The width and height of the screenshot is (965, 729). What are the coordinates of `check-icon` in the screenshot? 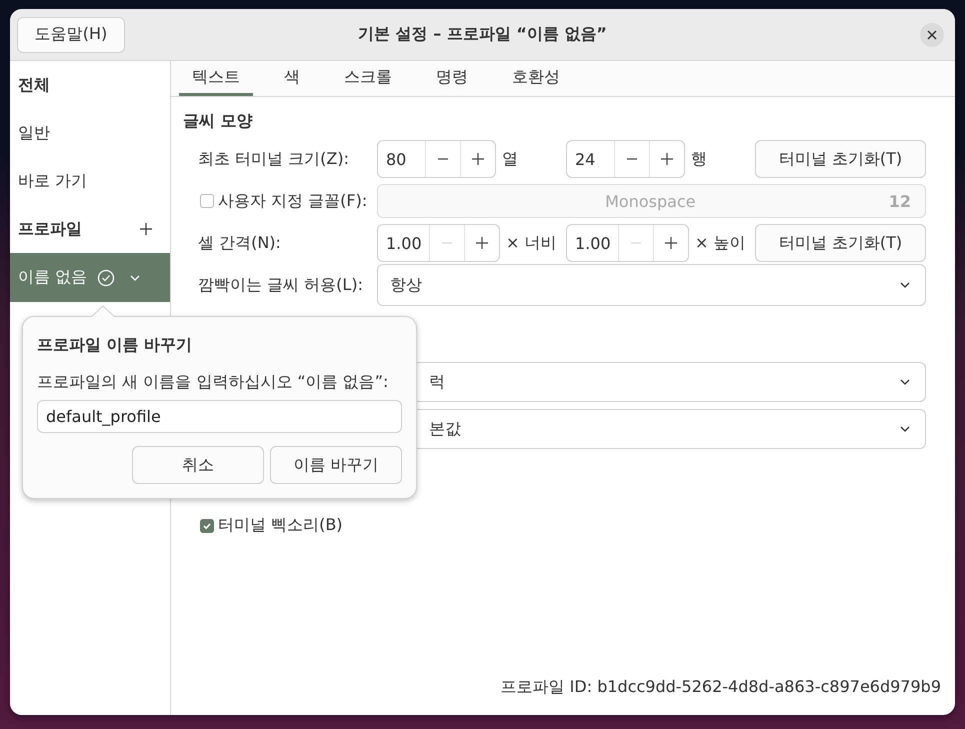 It's located at (207, 525).